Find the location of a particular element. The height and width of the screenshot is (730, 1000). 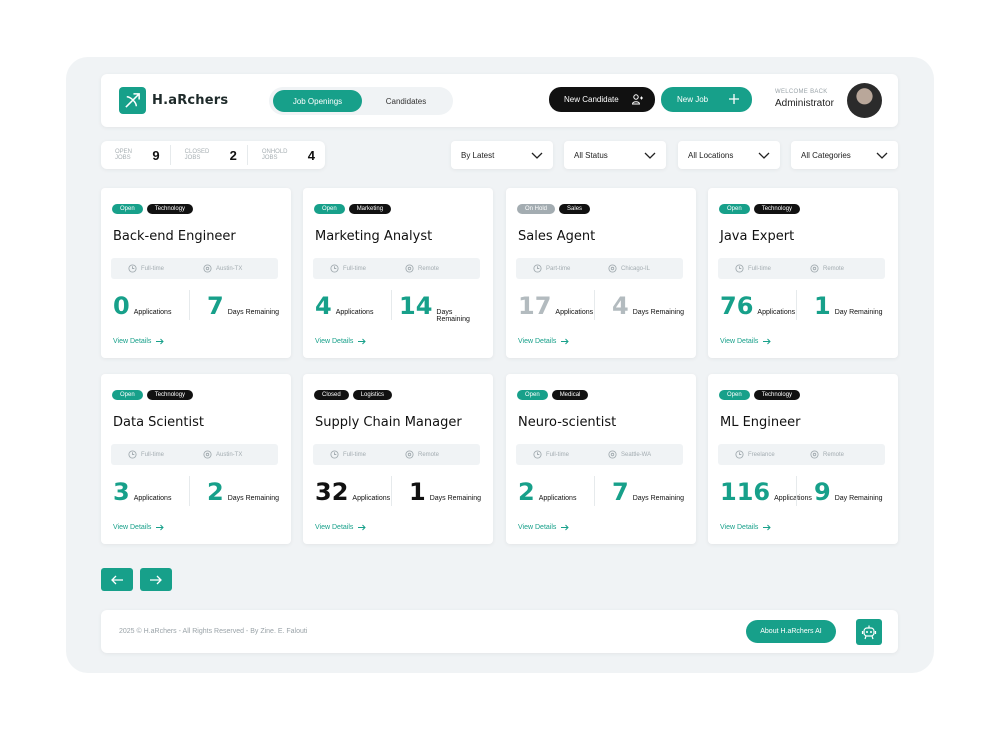

brand-logo: H.aRchers is located at coordinates (173, 100).